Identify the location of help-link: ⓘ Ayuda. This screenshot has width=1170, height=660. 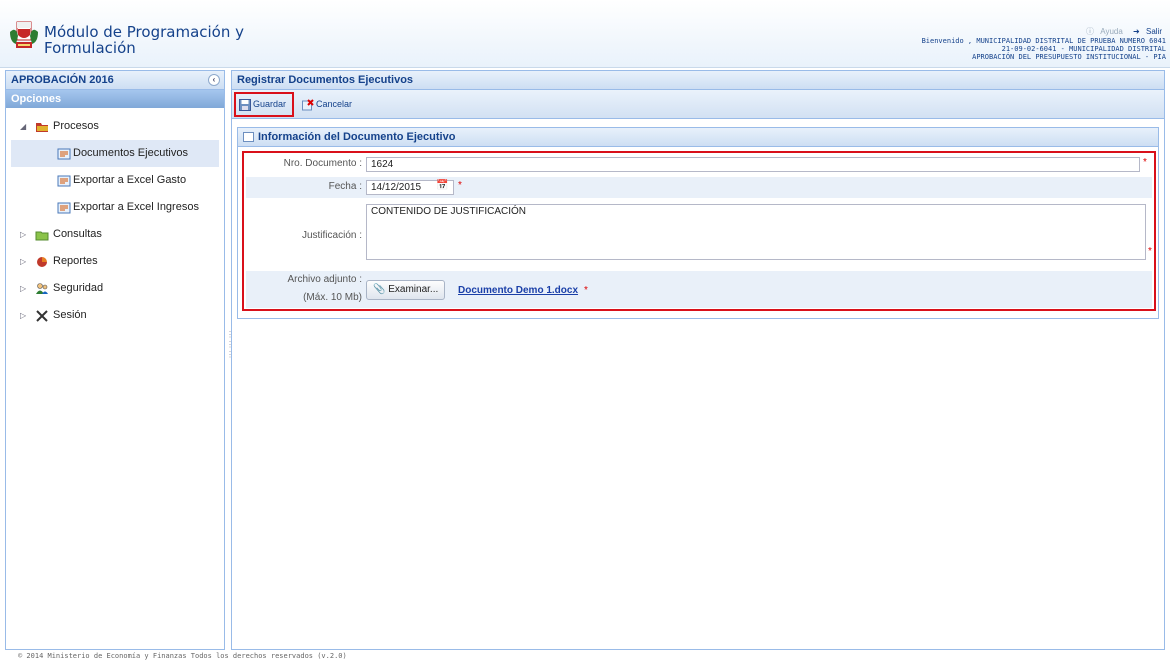
(1103, 31).